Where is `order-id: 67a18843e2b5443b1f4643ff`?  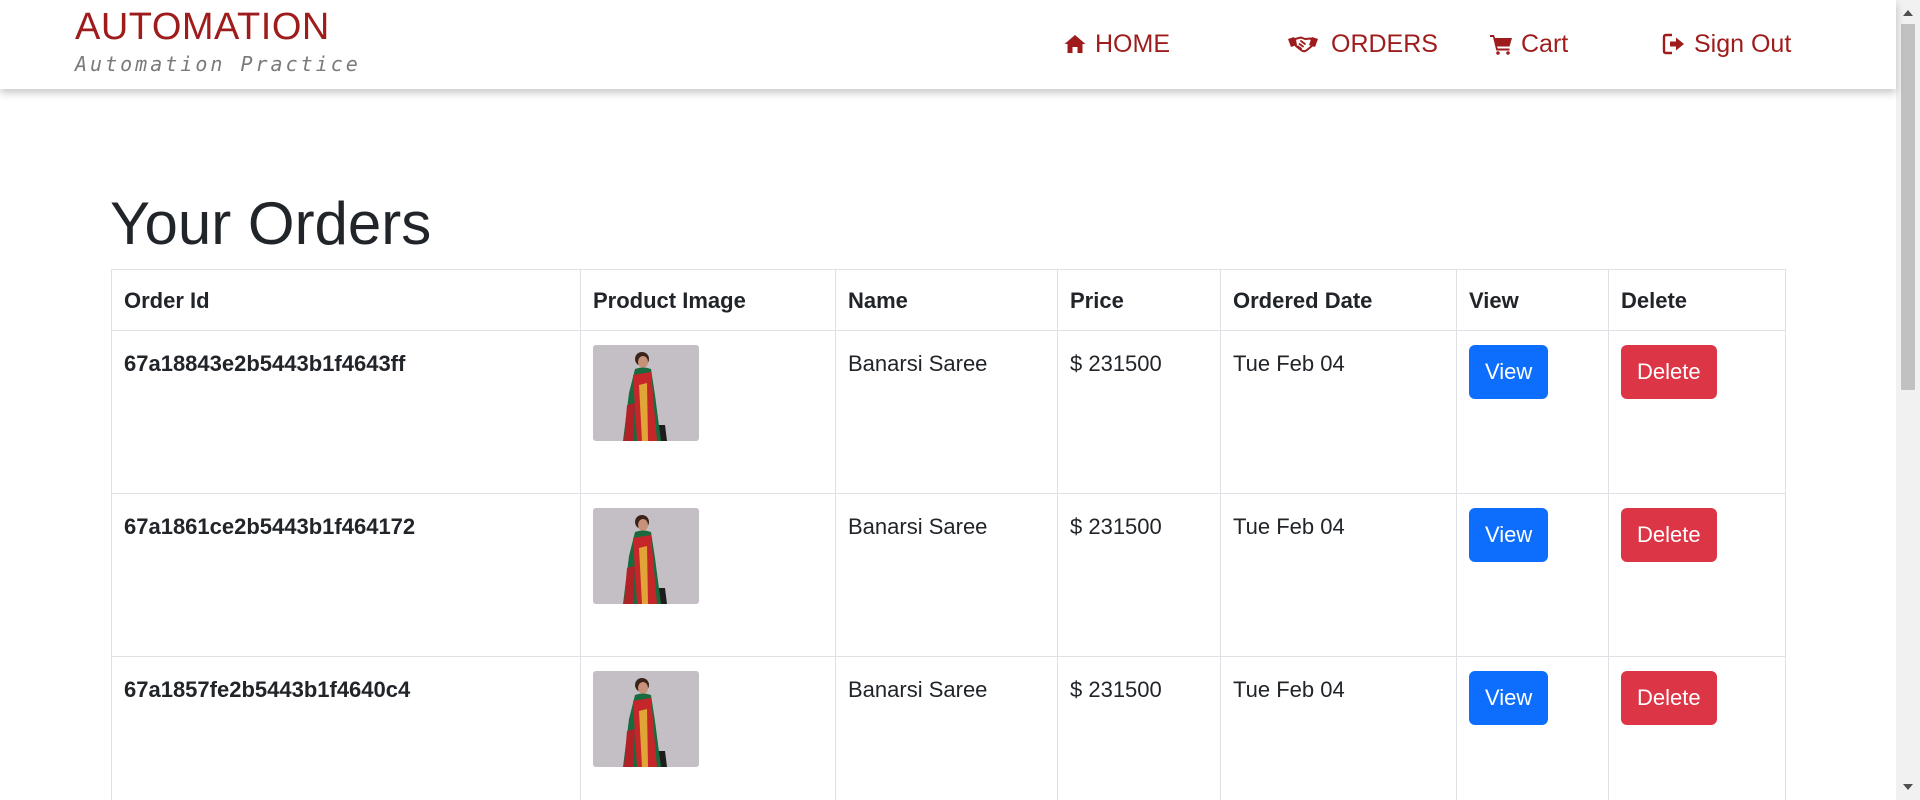
order-id: 67a18843e2b5443b1f4643ff is located at coordinates (265, 363).